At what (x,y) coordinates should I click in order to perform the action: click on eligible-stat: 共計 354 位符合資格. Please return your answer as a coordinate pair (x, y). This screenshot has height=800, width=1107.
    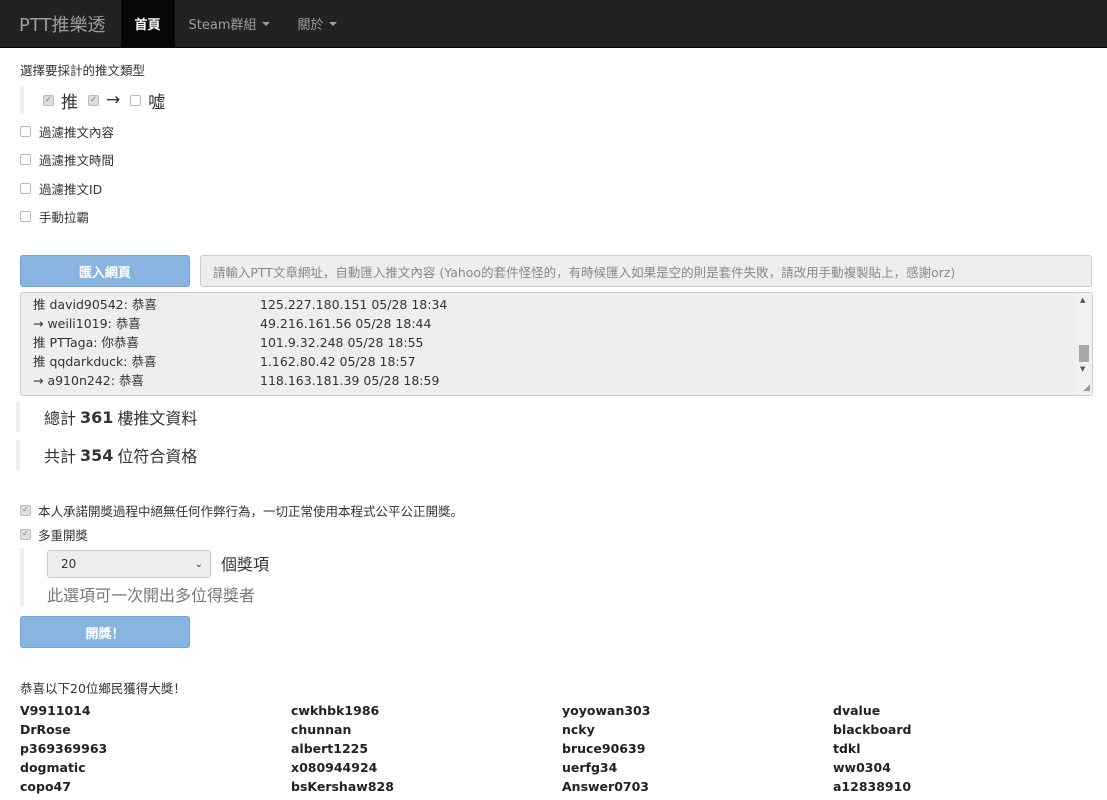
    Looking at the image, I should click on (554, 455).